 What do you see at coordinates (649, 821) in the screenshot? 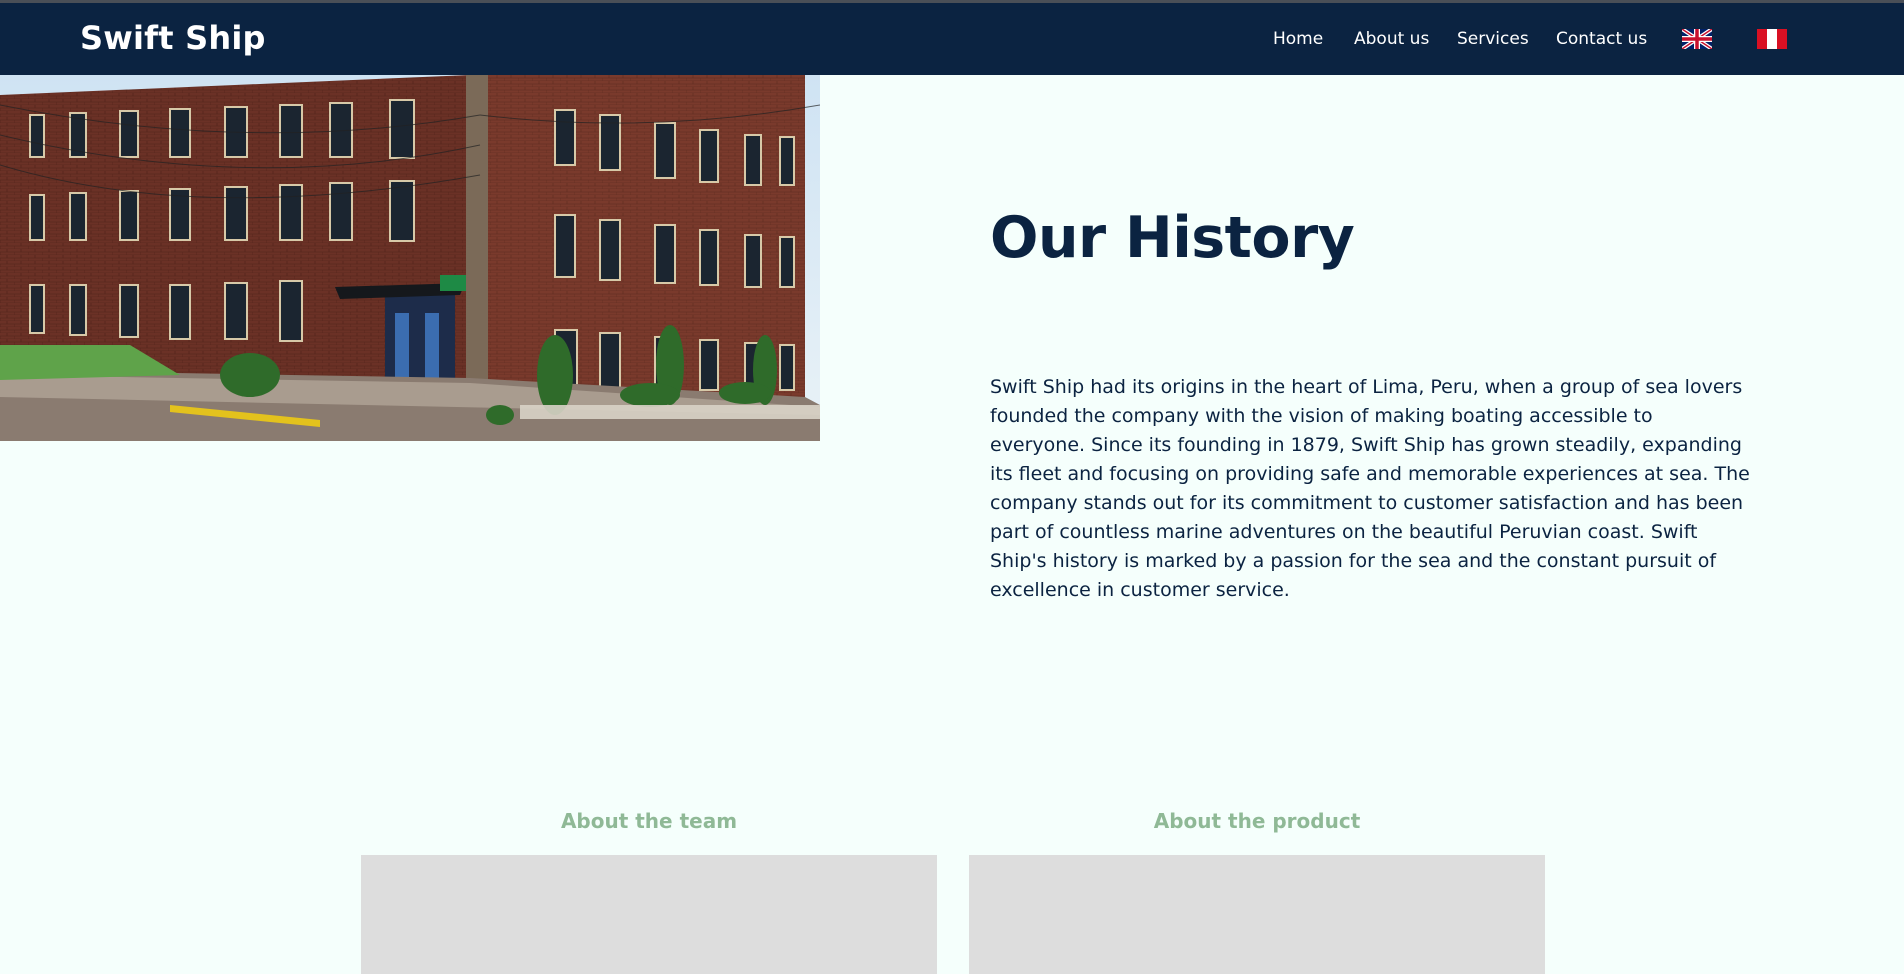
I see `card-title-team: About the team` at bounding box center [649, 821].